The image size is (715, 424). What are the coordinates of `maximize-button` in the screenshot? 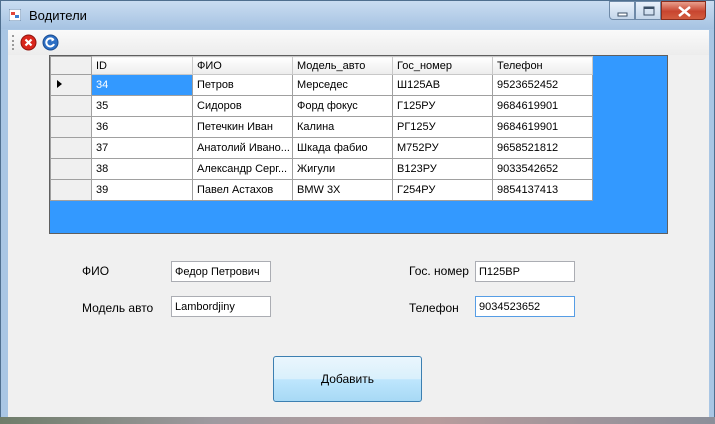 It's located at (648, 10).